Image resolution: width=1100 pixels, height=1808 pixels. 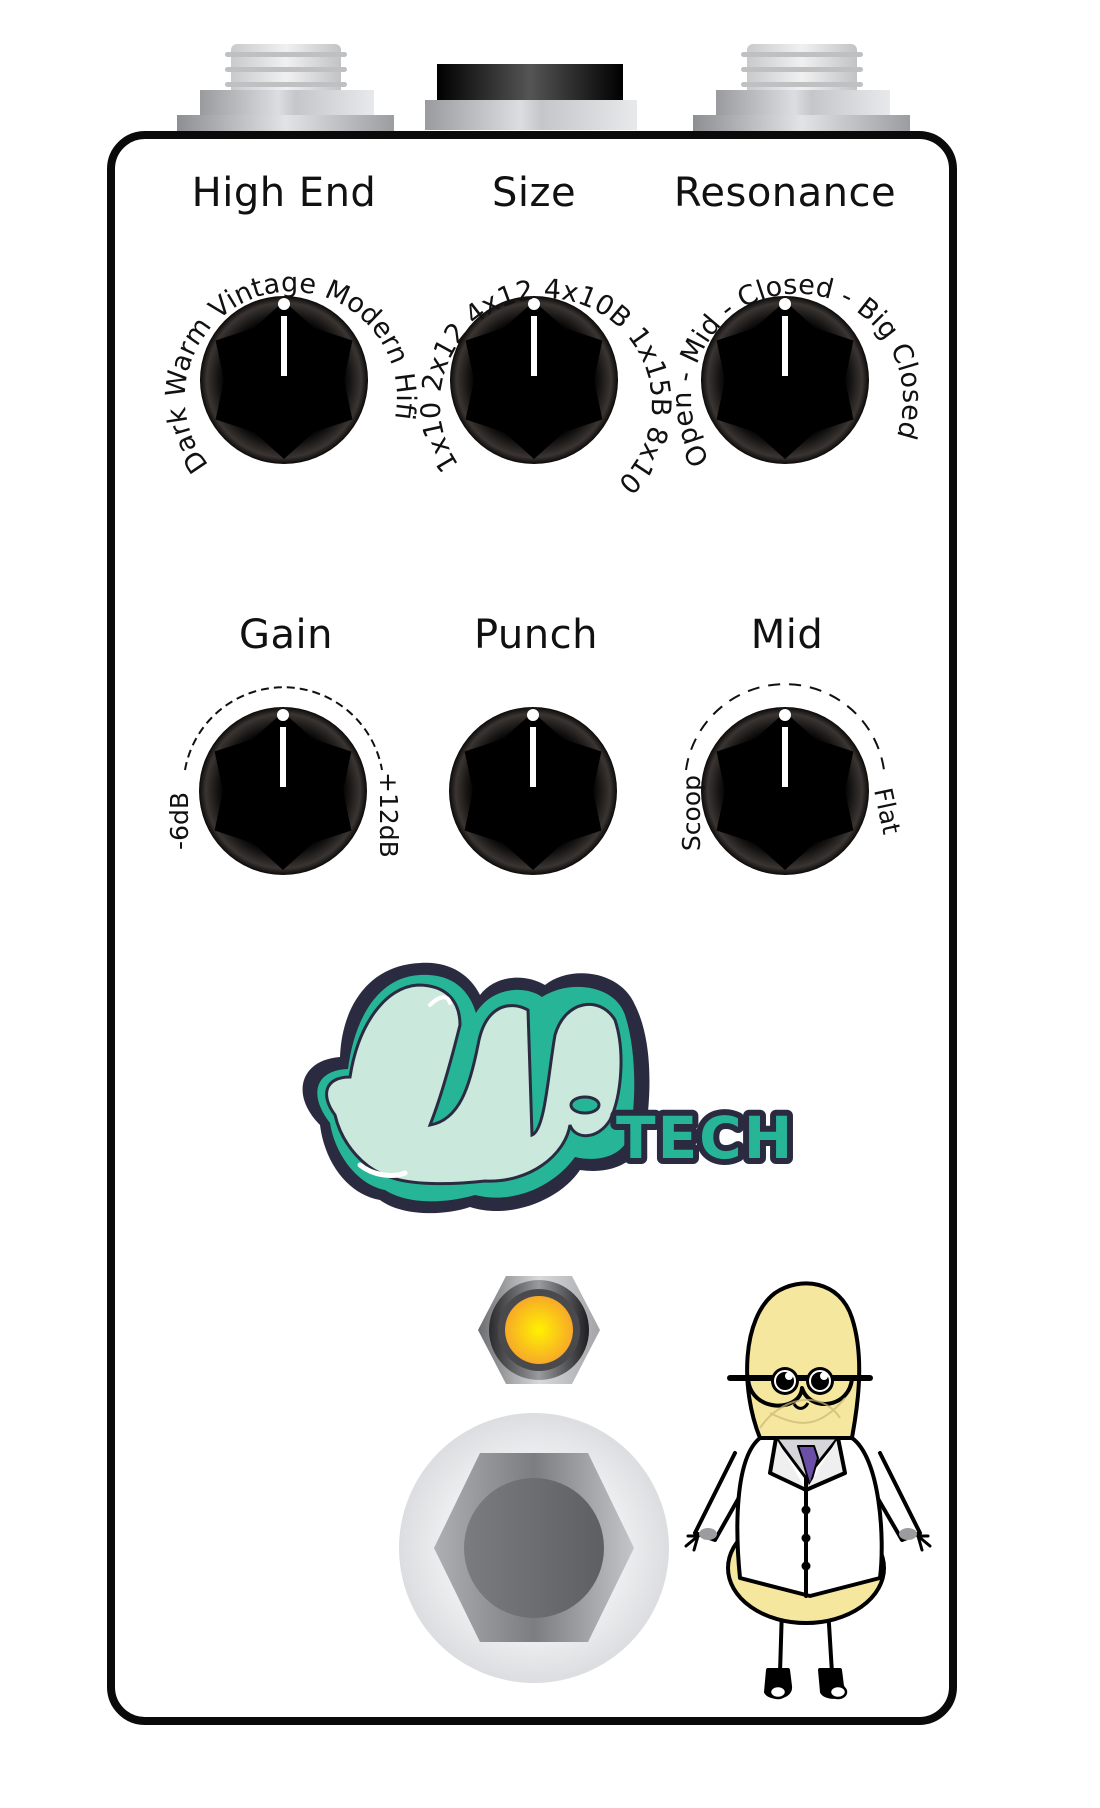 I want to click on bypass-footswitch, so click(x=534, y=1548).